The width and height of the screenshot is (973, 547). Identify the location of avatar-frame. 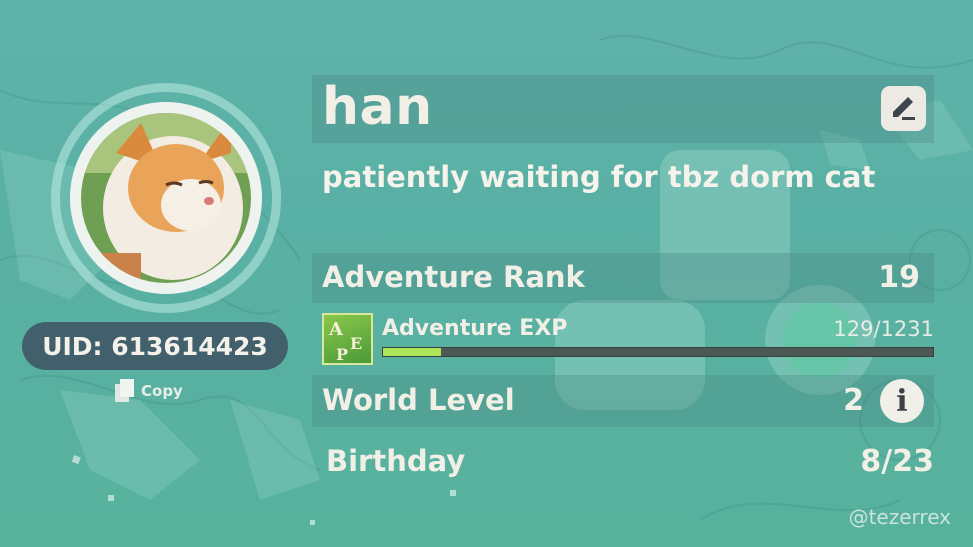
(166, 198).